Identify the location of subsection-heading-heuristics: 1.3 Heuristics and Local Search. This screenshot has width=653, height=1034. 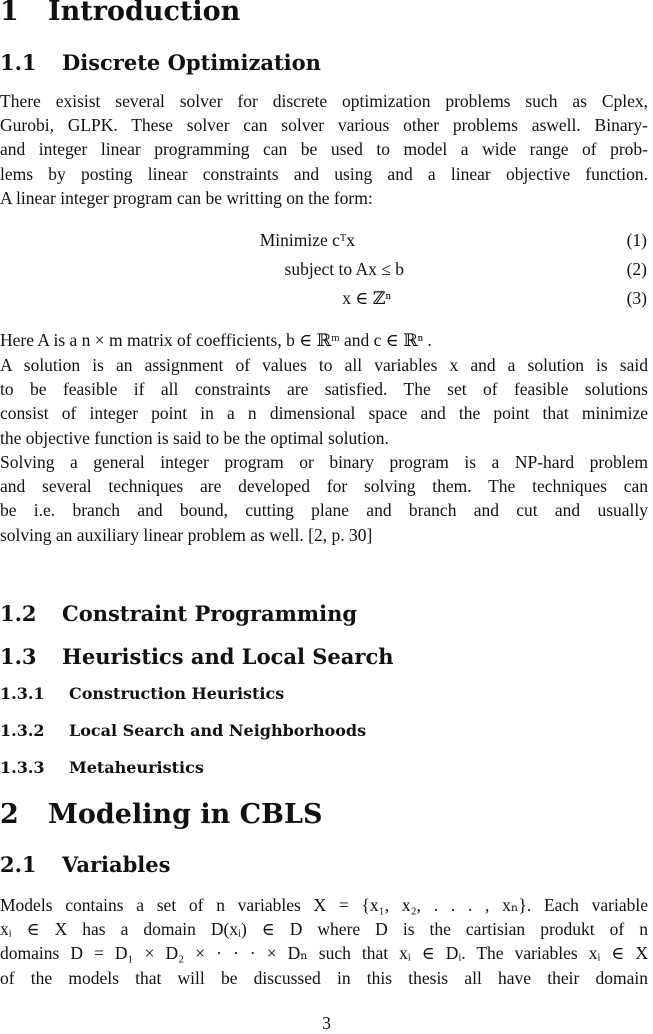
(197, 657).